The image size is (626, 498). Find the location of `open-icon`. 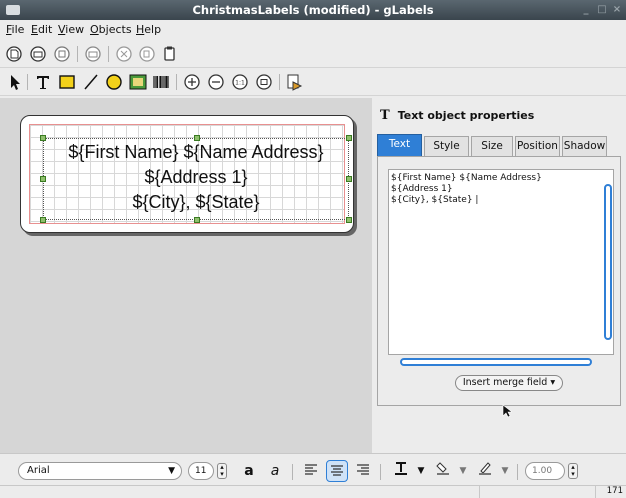

open-icon is located at coordinates (38, 54).